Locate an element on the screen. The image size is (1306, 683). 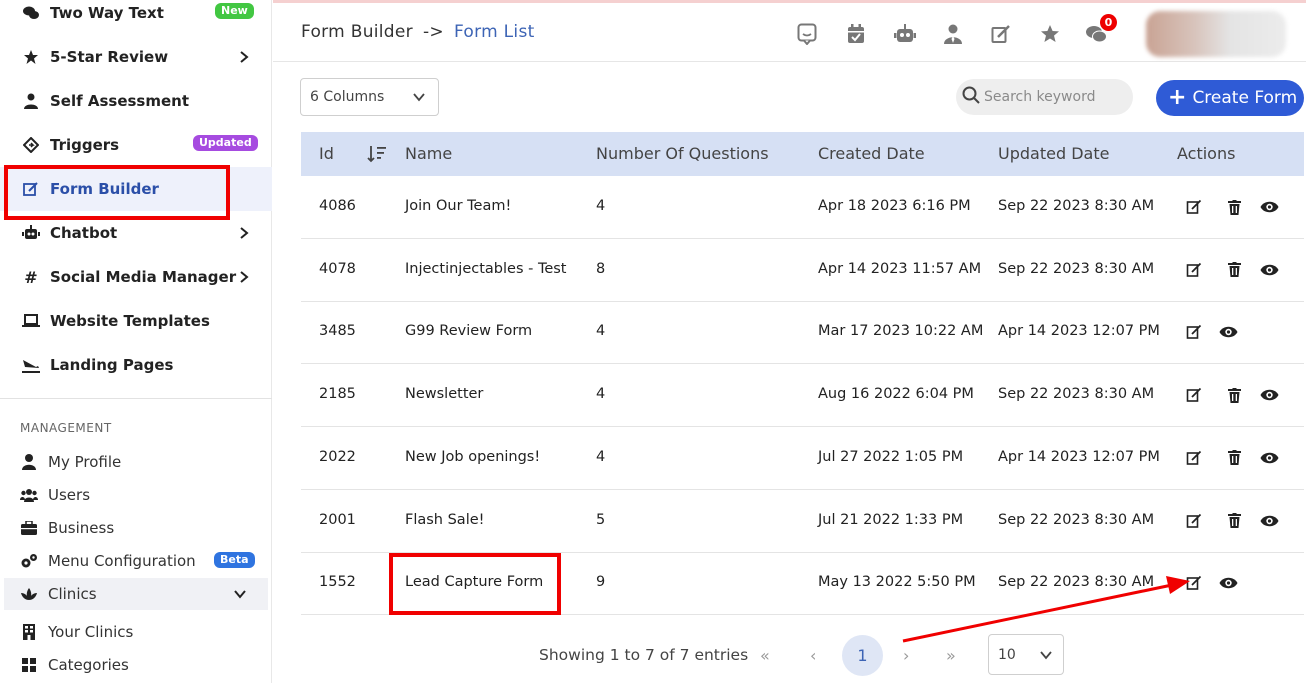
cell-id: 3485 is located at coordinates (337, 331).